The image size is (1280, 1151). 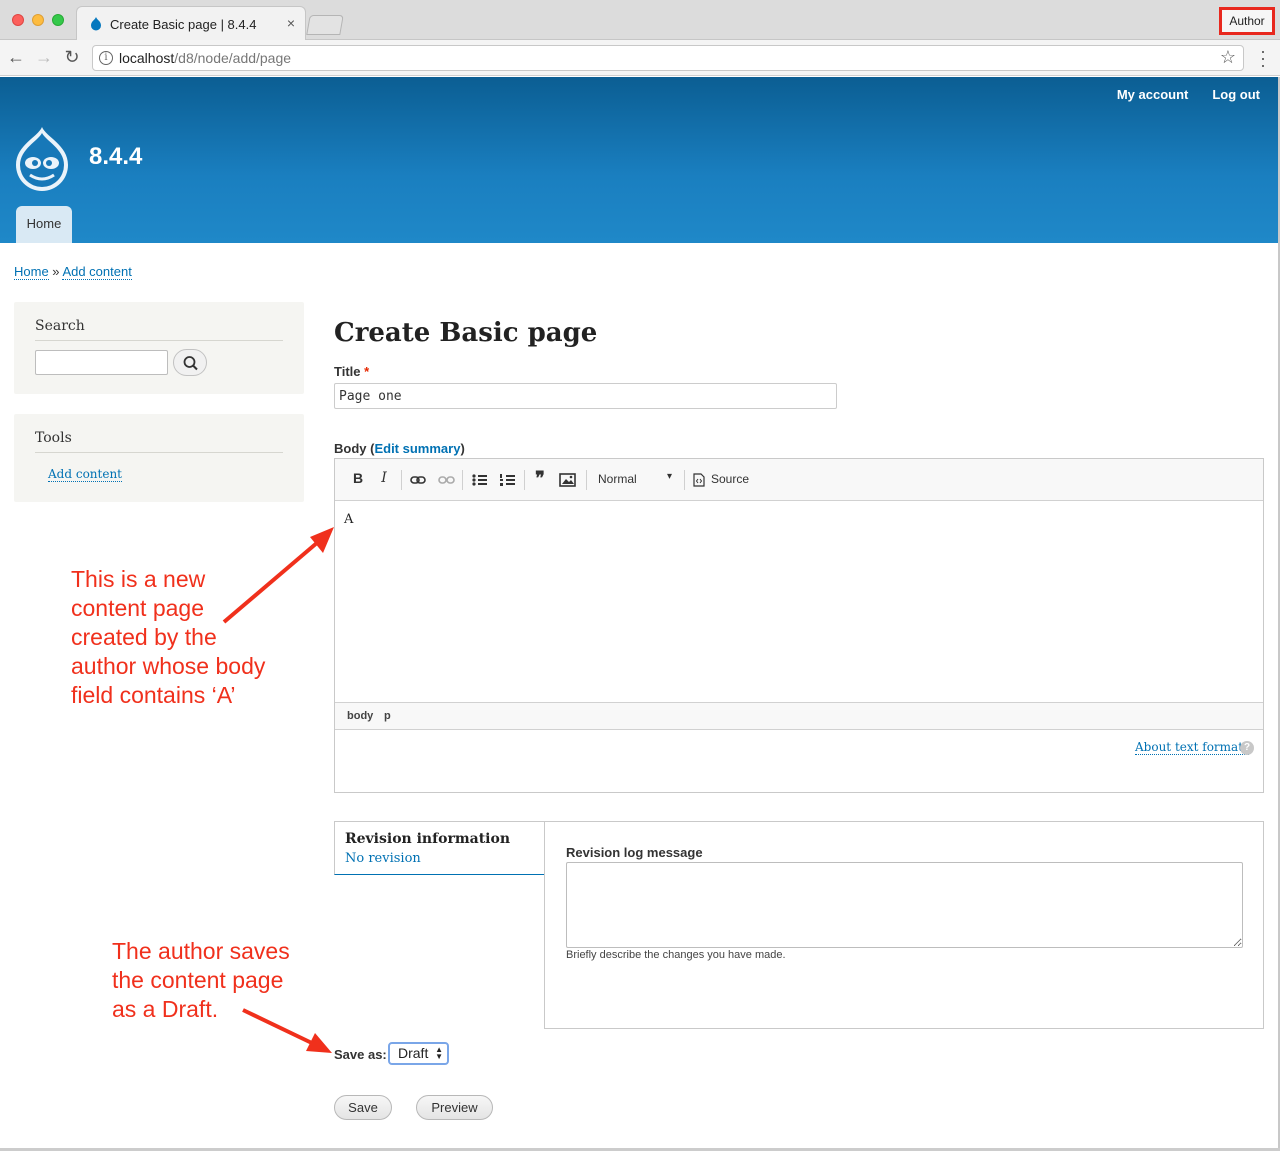 I want to click on image-icon, so click(x=568, y=480).